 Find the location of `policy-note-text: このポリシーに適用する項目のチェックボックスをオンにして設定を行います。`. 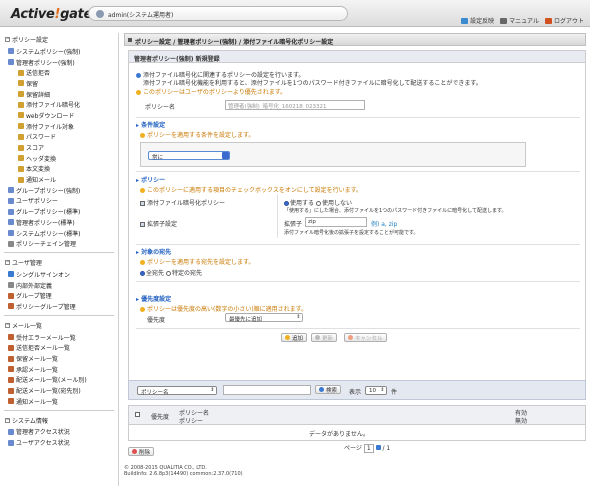

policy-note-text: このポリシーに適用する項目のチェックボックスをオンにして設定を行います。 is located at coordinates (255, 190).